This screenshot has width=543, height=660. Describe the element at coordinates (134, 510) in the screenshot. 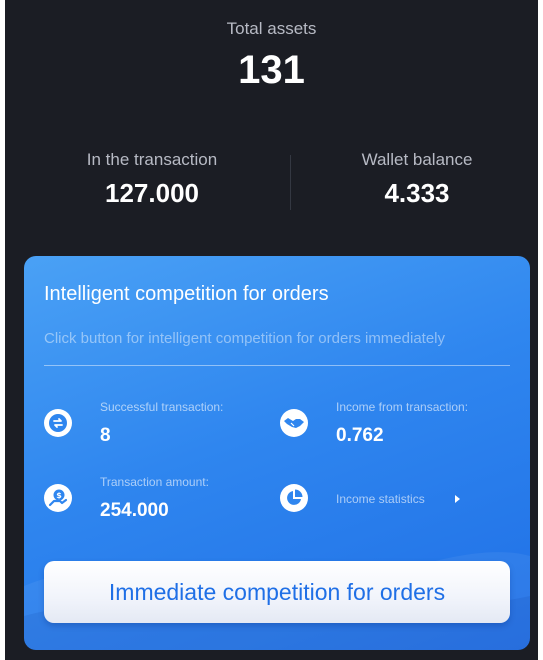

I see `metric-value: 254.000` at that location.